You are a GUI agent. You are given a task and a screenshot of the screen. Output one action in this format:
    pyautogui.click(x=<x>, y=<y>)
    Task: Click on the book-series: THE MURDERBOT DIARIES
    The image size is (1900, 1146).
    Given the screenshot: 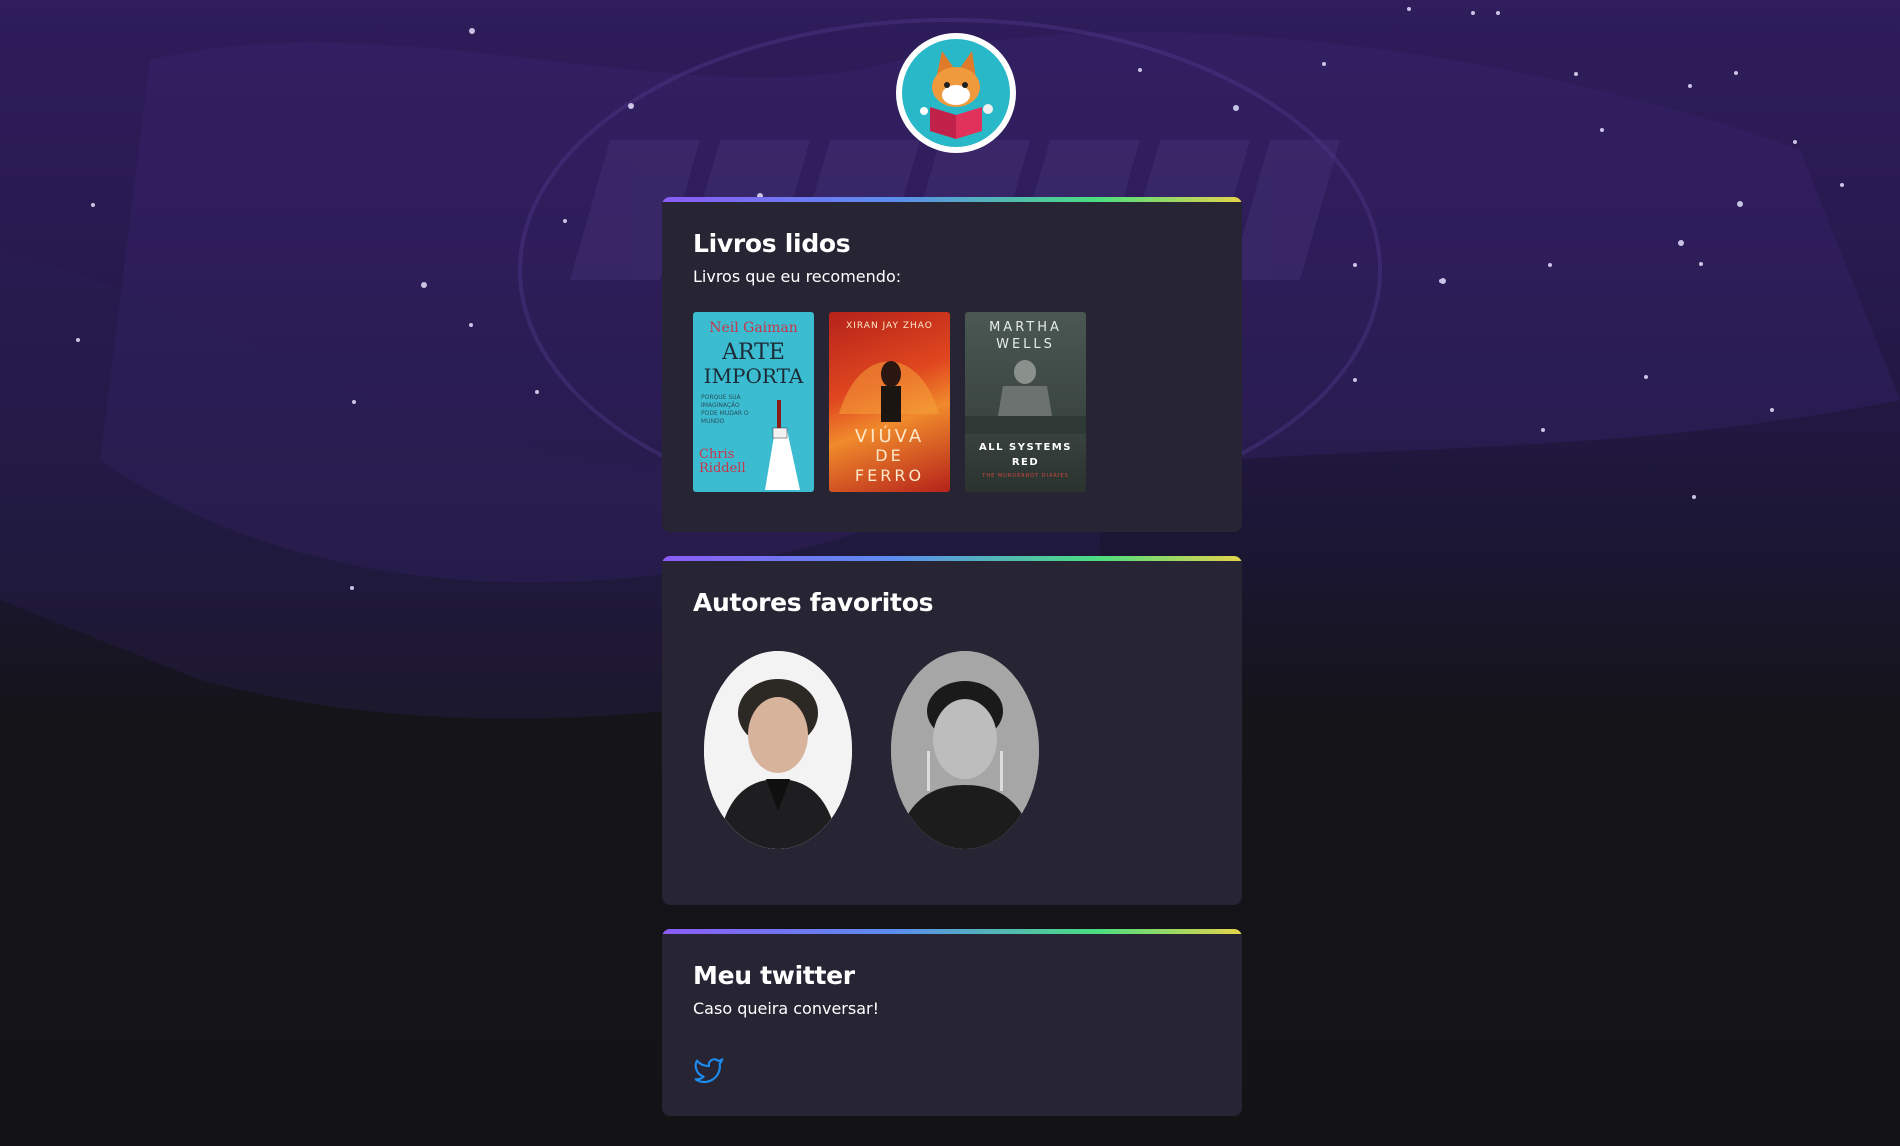 What is the action you would take?
    pyautogui.click(x=1025, y=476)
    